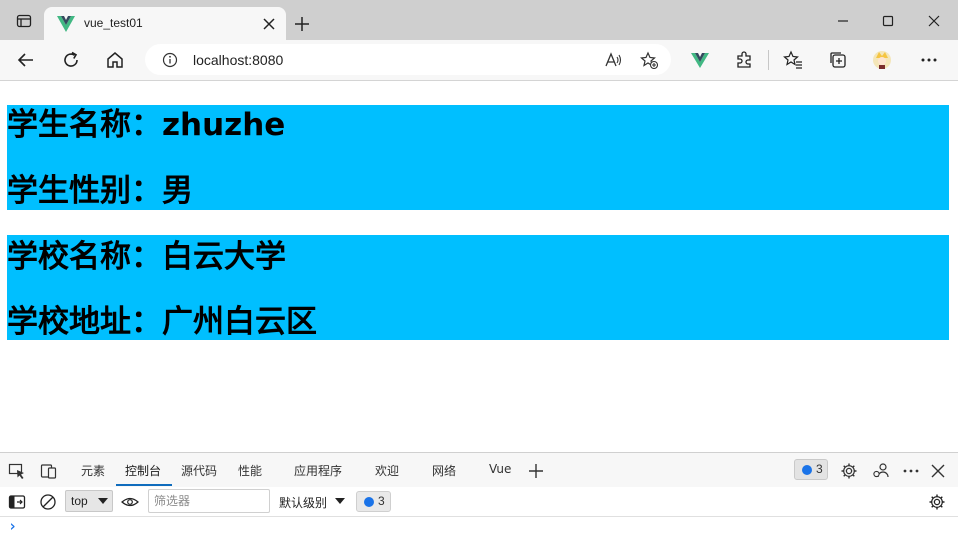  Describe the element at coordinates (700, 60) in the screenshot. I see `vue-devtools-extension-icon` at that location.